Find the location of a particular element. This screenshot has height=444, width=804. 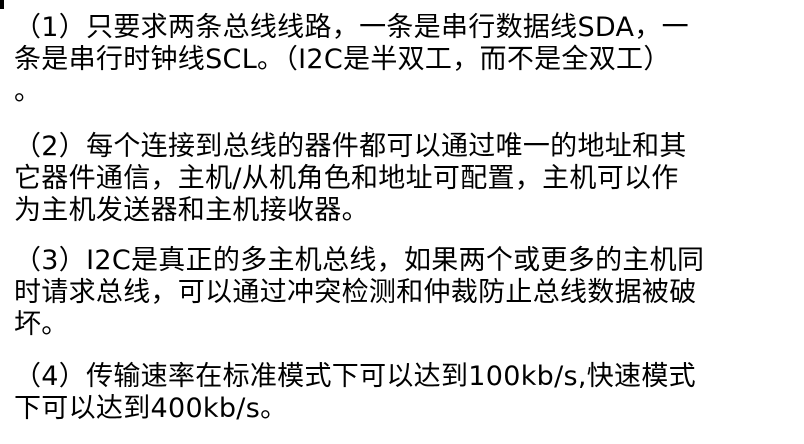

text-line: 为主机发送器和主机接收器。 is located at coordinates (191, 210).